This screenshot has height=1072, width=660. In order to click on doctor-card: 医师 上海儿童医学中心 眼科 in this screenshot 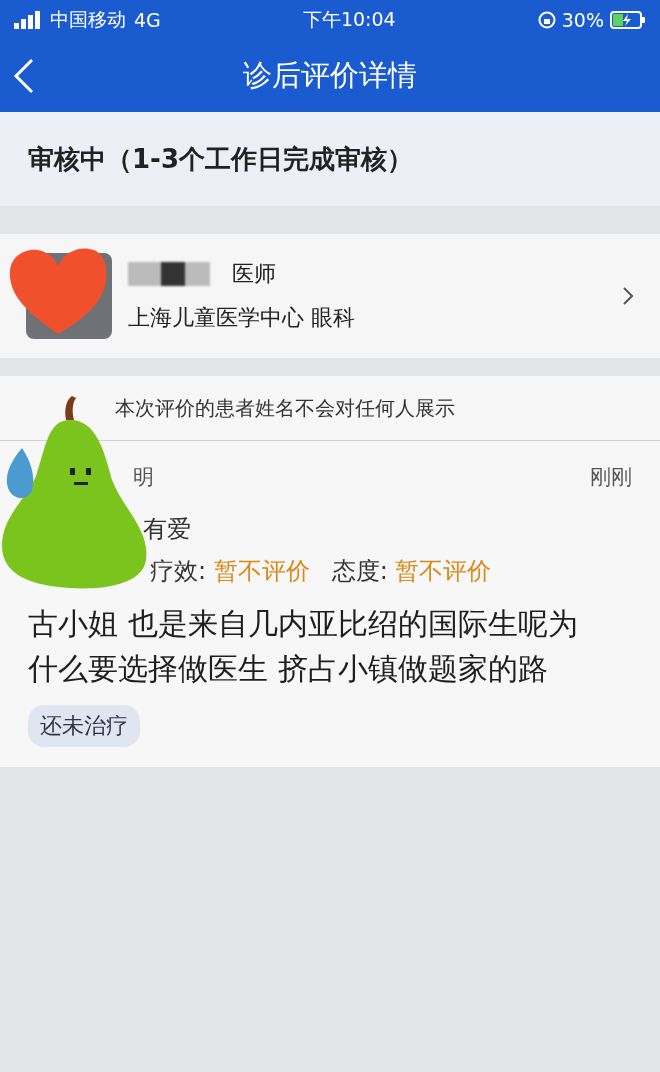, I will do `click(330, 296)`.